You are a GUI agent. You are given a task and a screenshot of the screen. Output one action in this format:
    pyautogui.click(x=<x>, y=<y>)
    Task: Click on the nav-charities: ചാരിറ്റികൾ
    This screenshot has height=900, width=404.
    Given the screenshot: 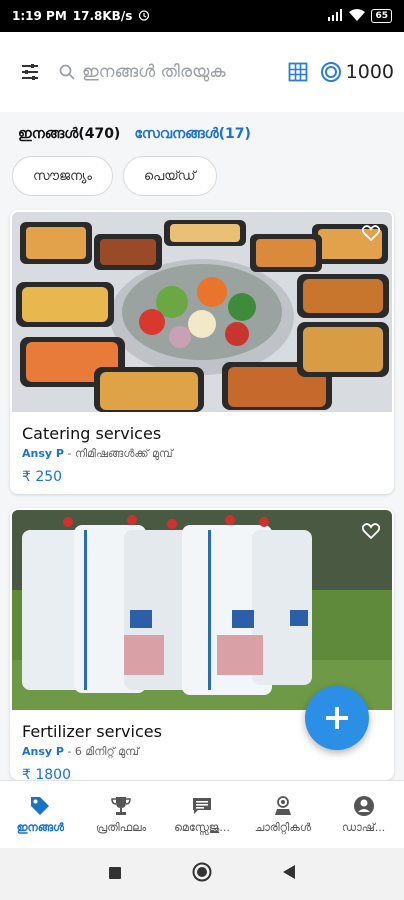 What is the action you would take?
    pyautogui.click(x=282, y=815)
    